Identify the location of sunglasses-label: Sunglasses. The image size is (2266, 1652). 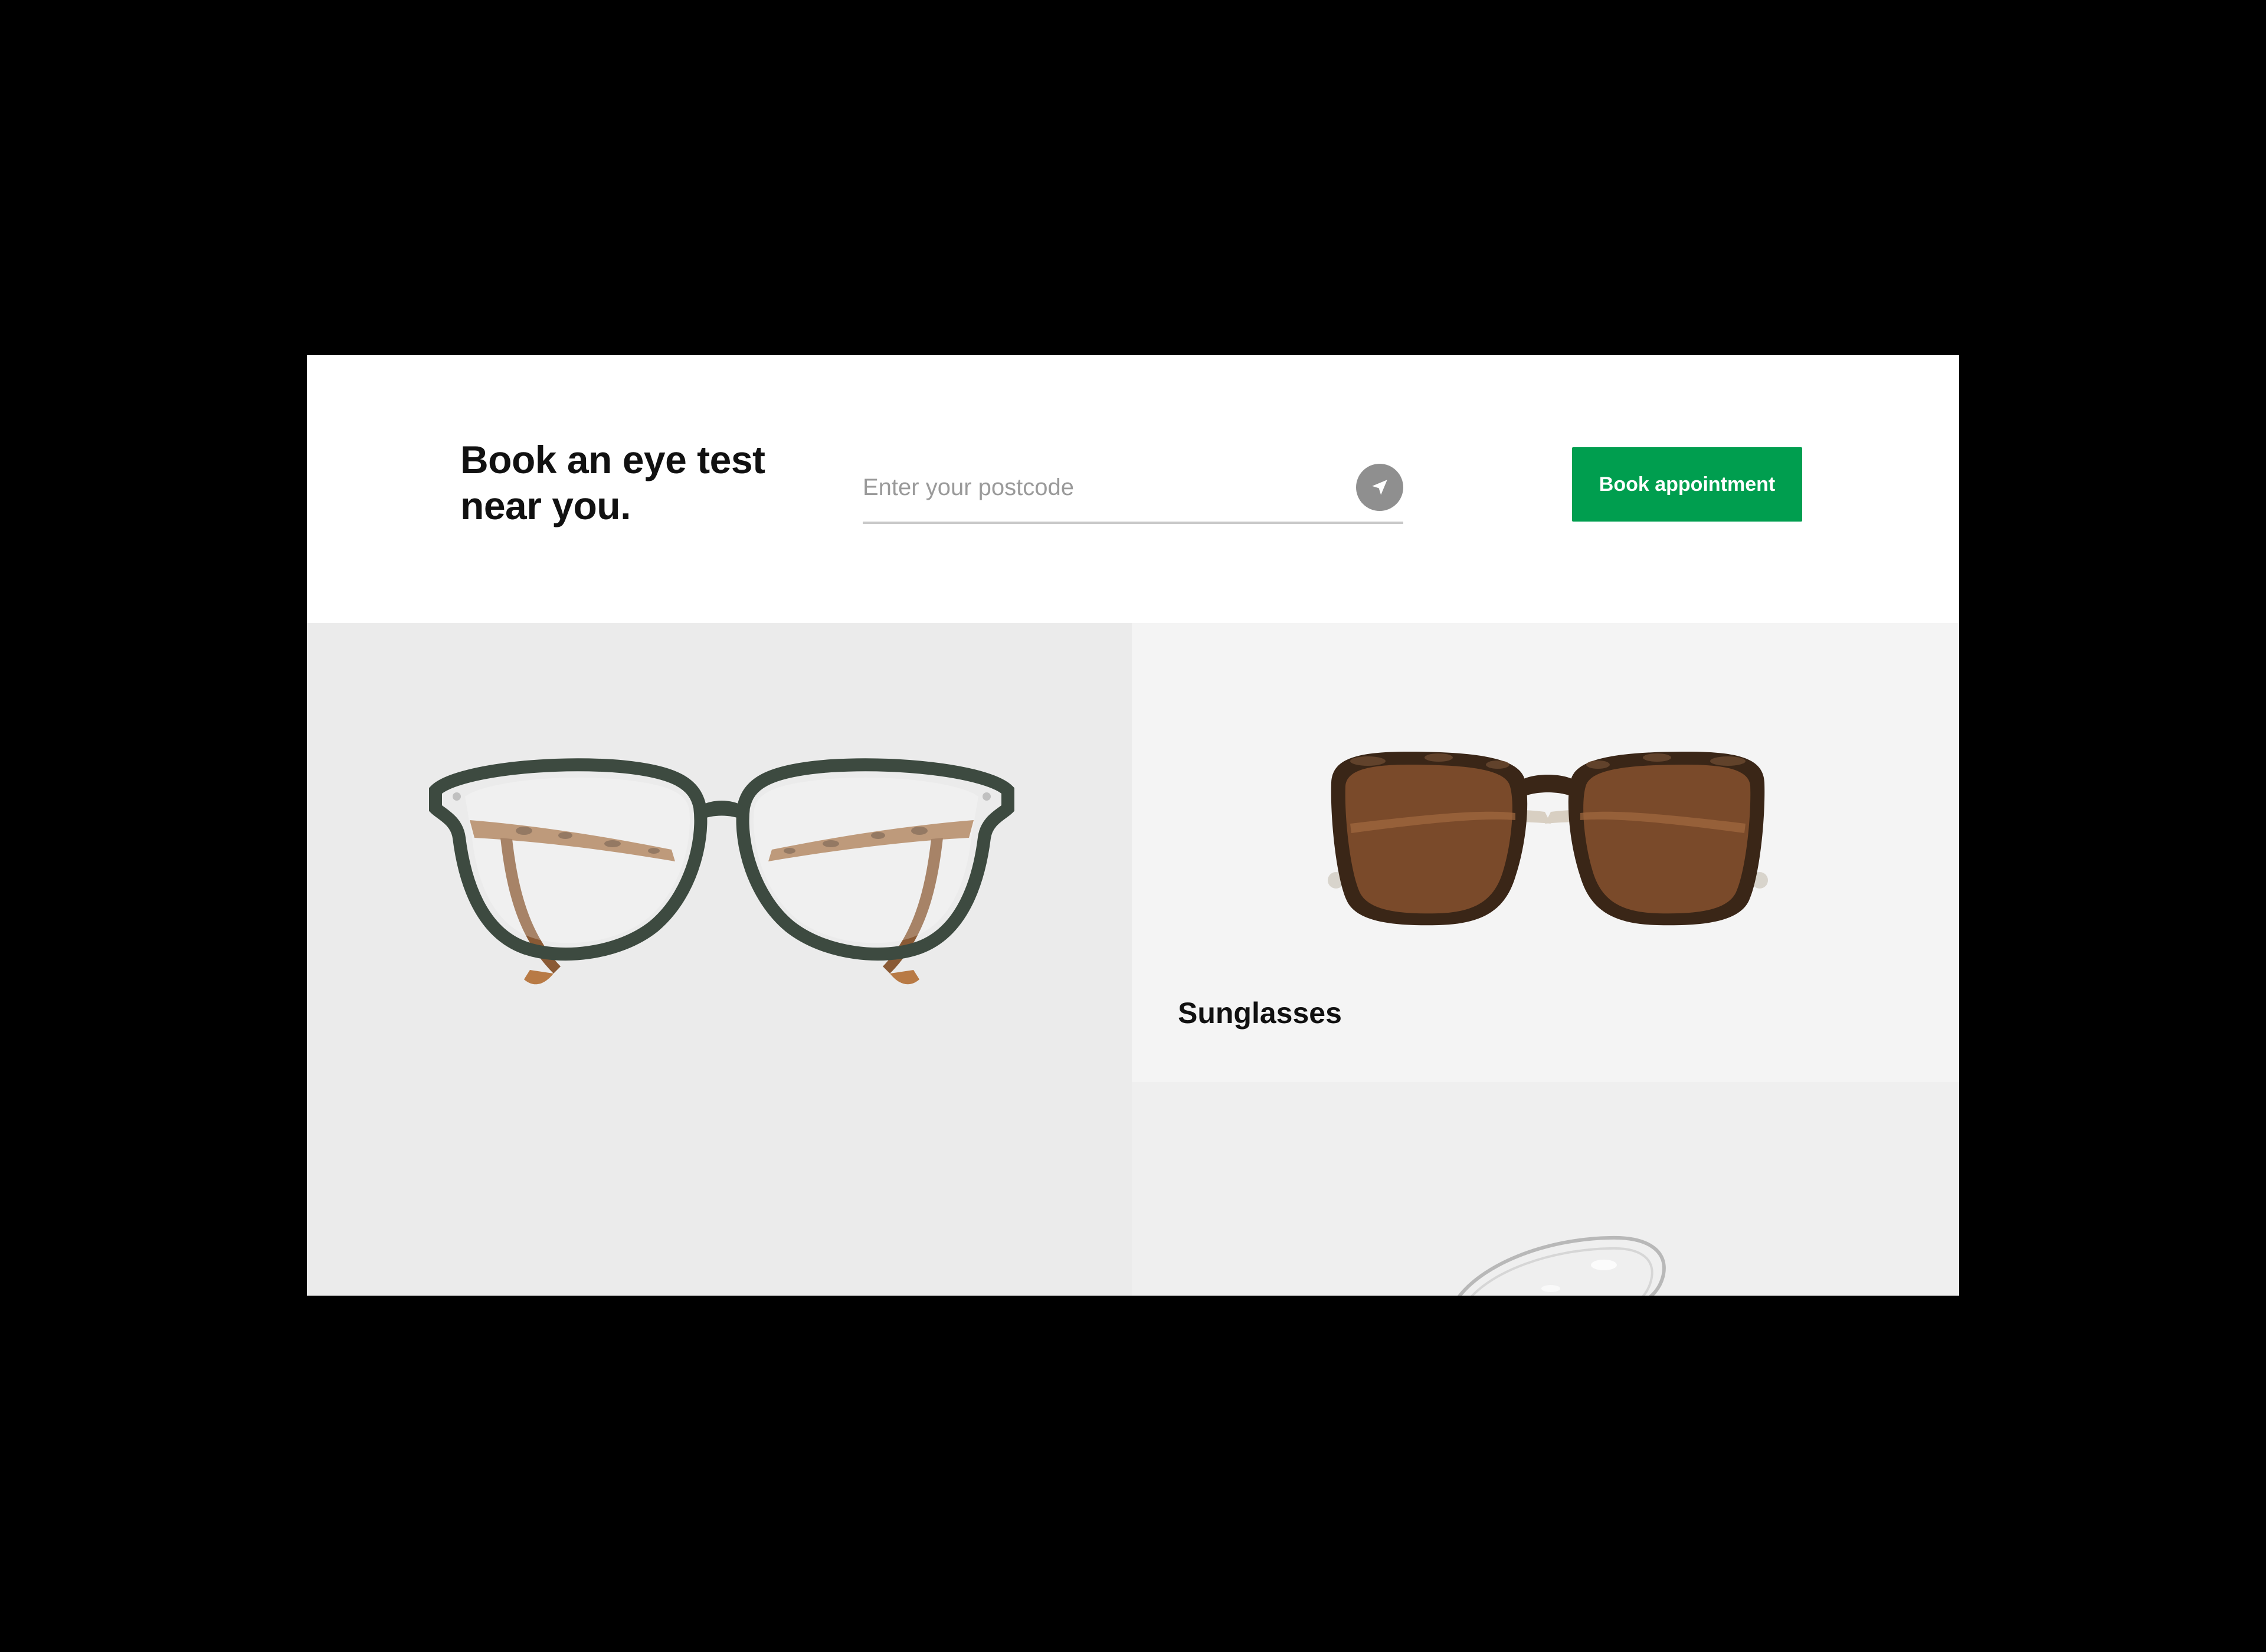
(1260, 1013).